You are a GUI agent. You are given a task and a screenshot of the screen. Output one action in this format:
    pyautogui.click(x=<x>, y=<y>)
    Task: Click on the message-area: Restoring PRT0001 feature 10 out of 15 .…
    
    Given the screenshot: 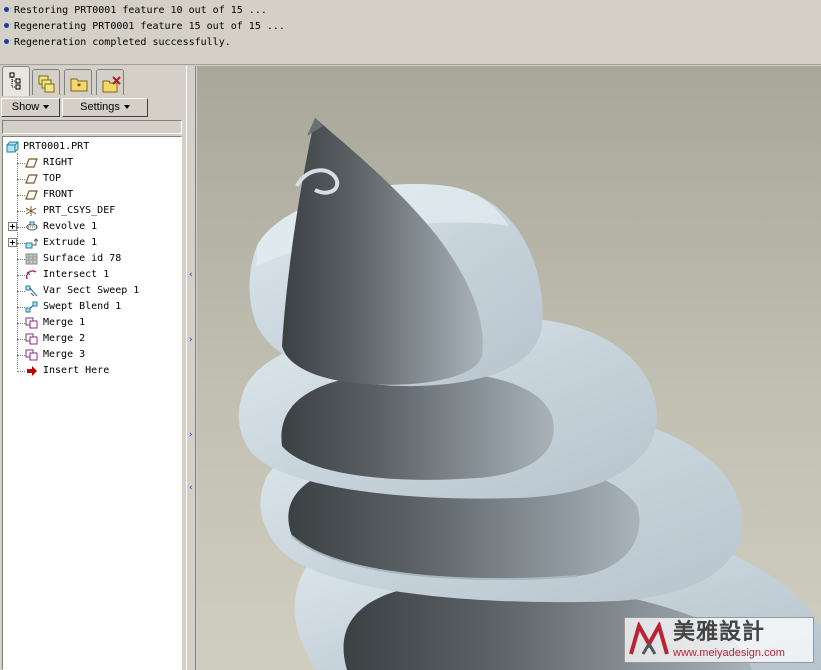 What is the action you would take?
    pyautogui.click(x=410, y=32)
    